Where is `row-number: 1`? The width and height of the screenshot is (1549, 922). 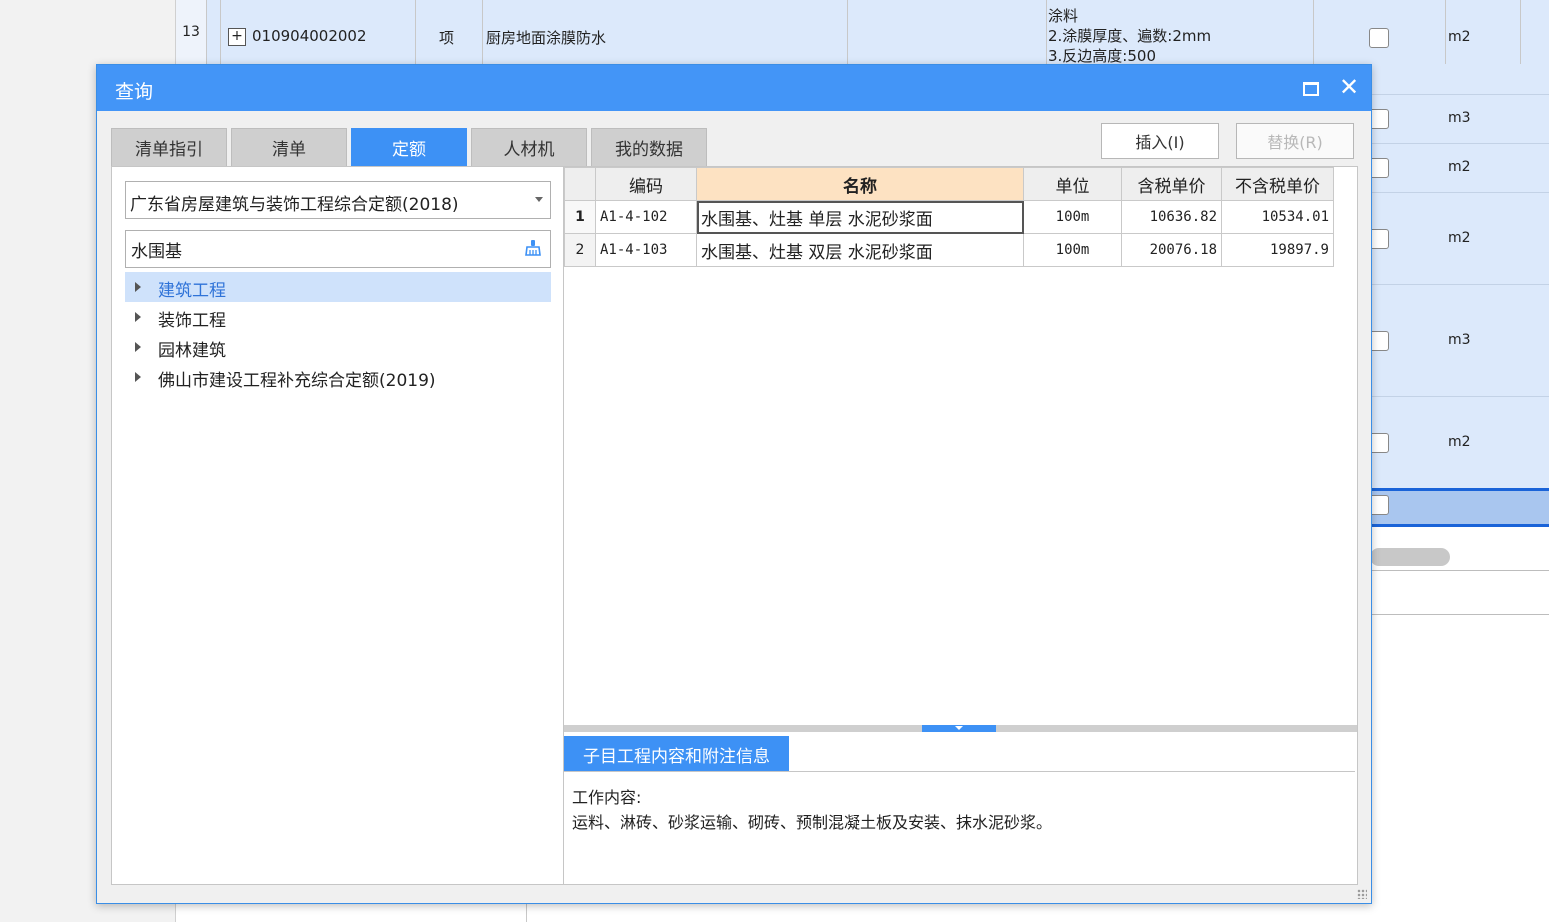
row-number: 1 is located at coordinates (580, 217).